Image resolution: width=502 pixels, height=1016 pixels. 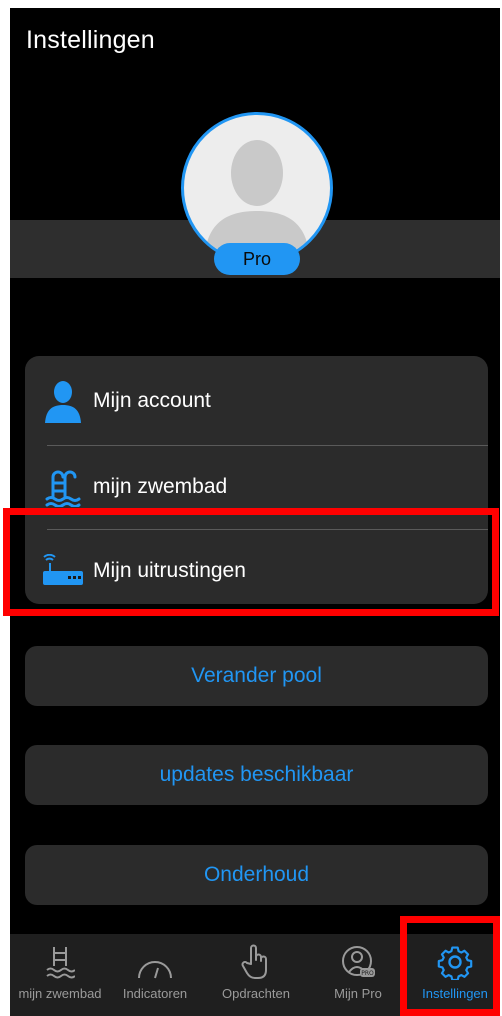 I want to click on pro-badge: Pro, so click(x=257, y=259).